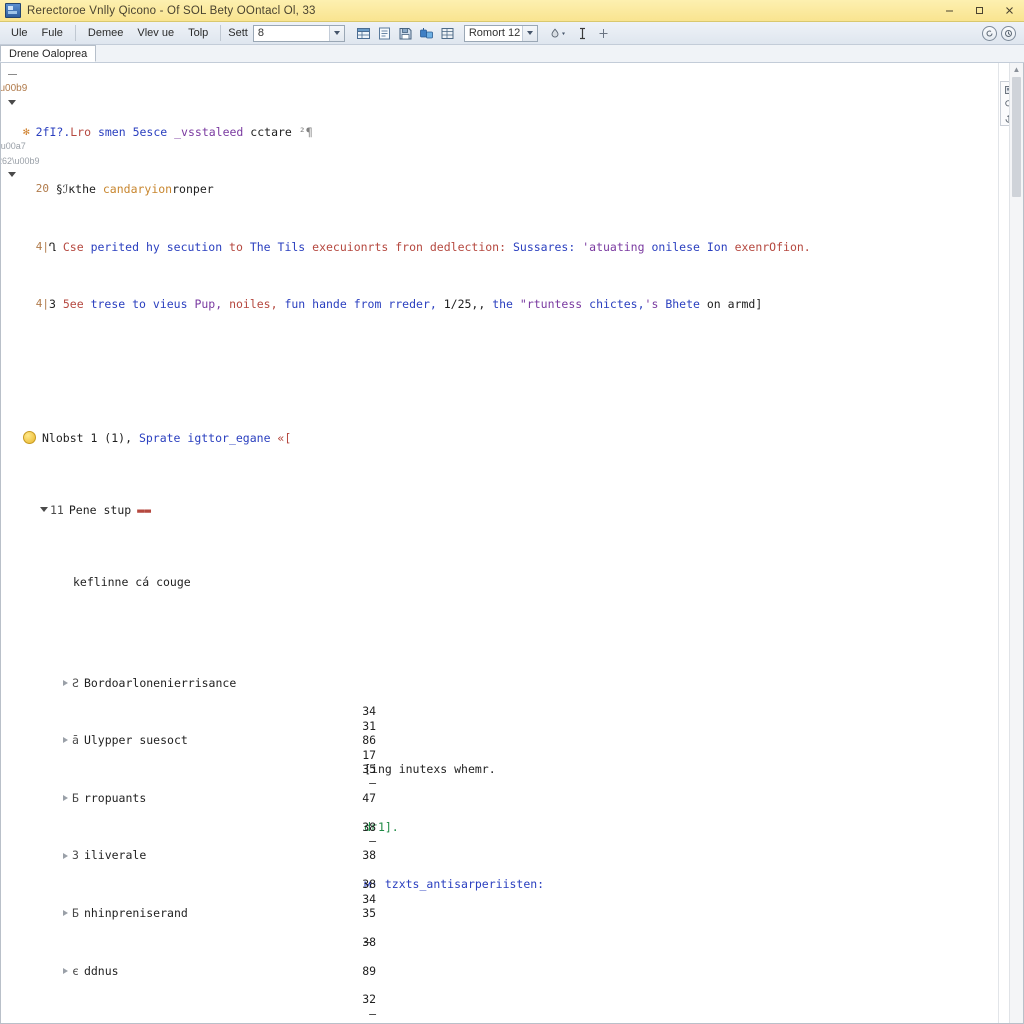  I want to click on row-label: Ulypper suesoct, so click(135, 740).